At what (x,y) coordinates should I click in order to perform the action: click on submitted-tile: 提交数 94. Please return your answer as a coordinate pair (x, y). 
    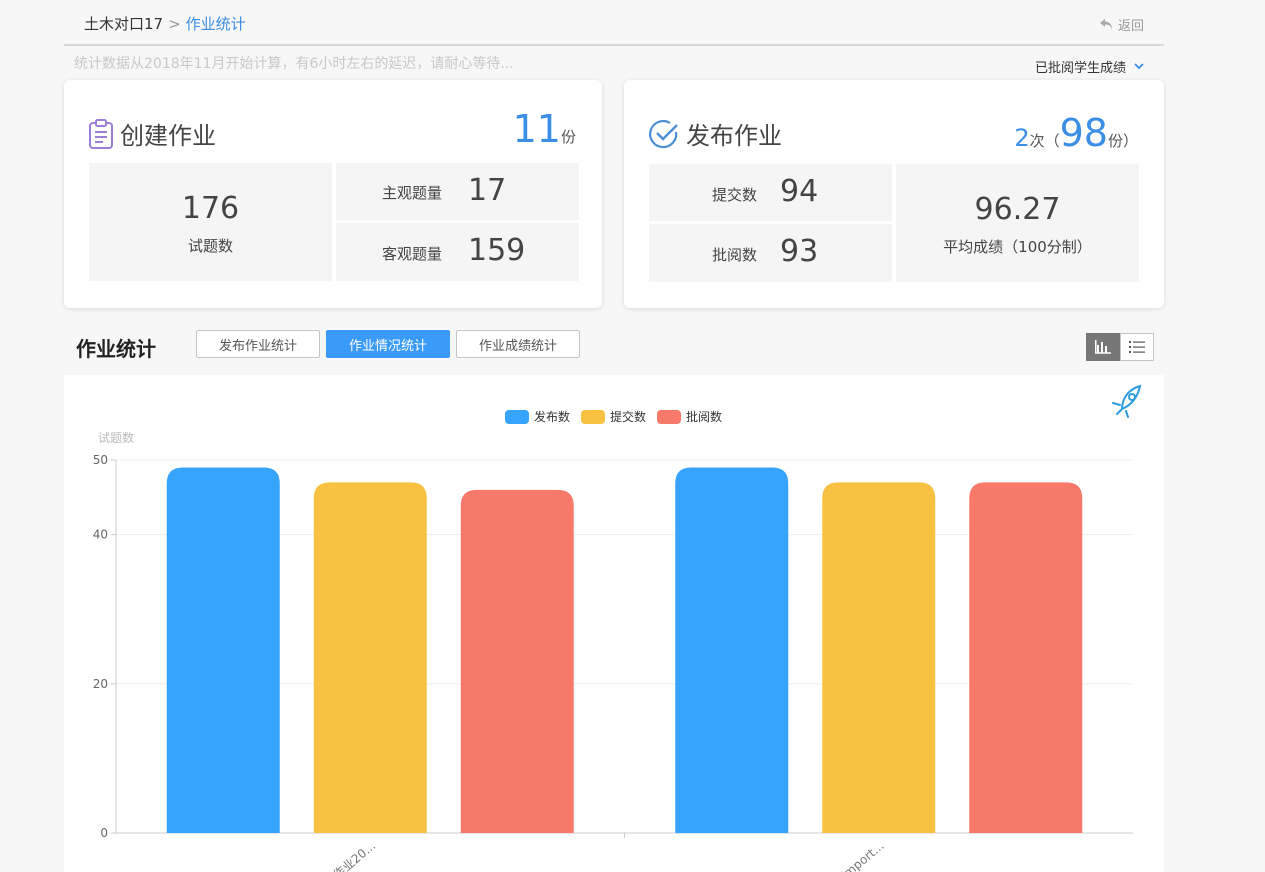
    Looking at the image, I should click on (770, 192).